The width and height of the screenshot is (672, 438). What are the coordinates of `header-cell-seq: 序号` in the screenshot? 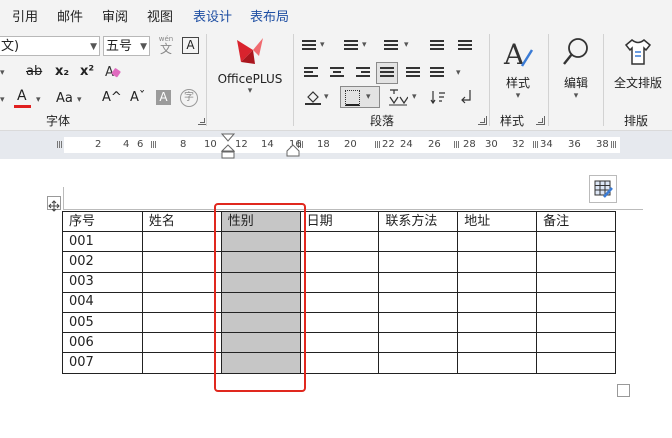 It's located at (102, 221).